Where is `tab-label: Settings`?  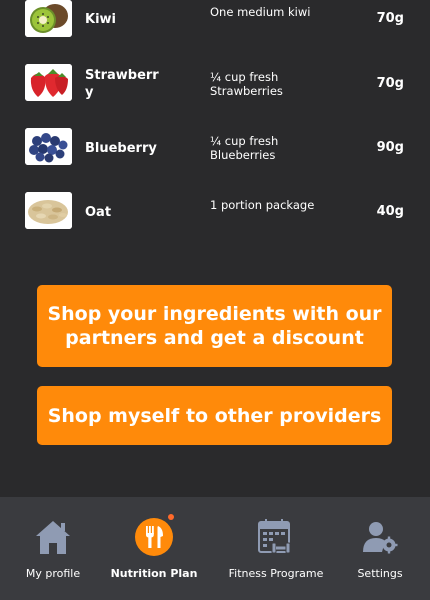 tab-label: Settings is located at coordinates (380, 573).